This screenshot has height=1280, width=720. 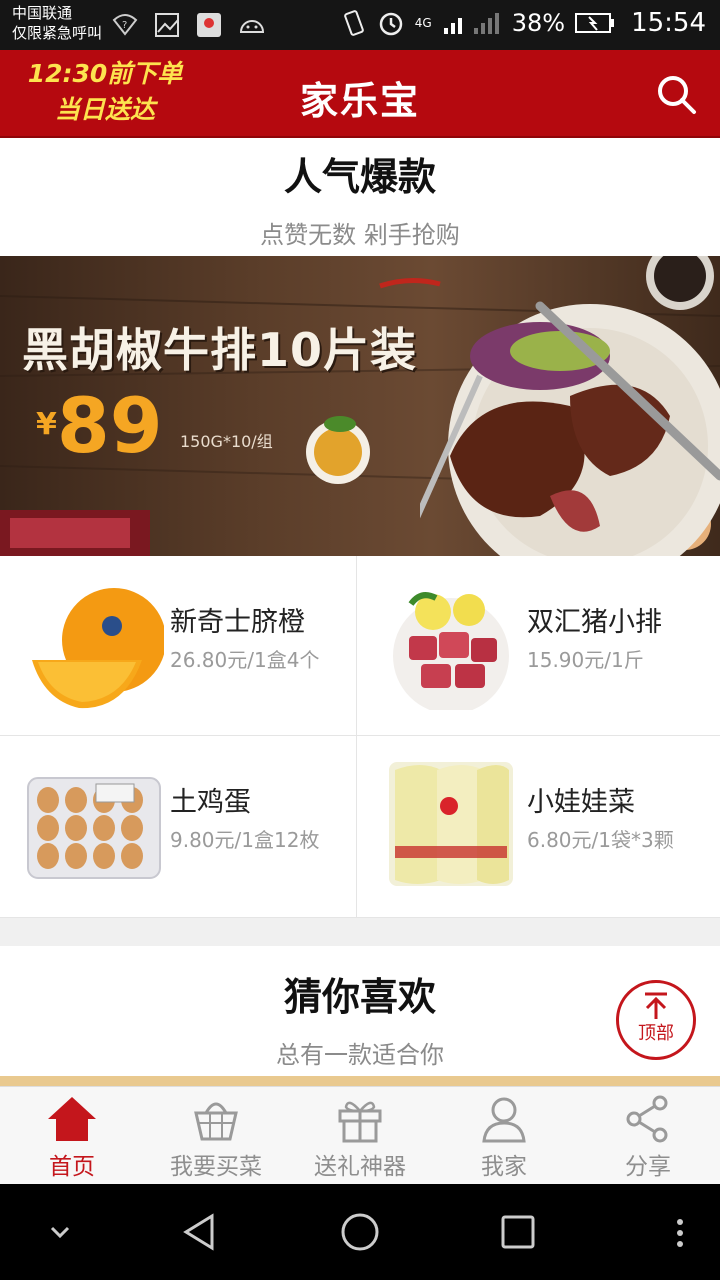 I want to click on app-header: 12:30前下单 当日送达 家乐宝, so click(x=360, y=94).